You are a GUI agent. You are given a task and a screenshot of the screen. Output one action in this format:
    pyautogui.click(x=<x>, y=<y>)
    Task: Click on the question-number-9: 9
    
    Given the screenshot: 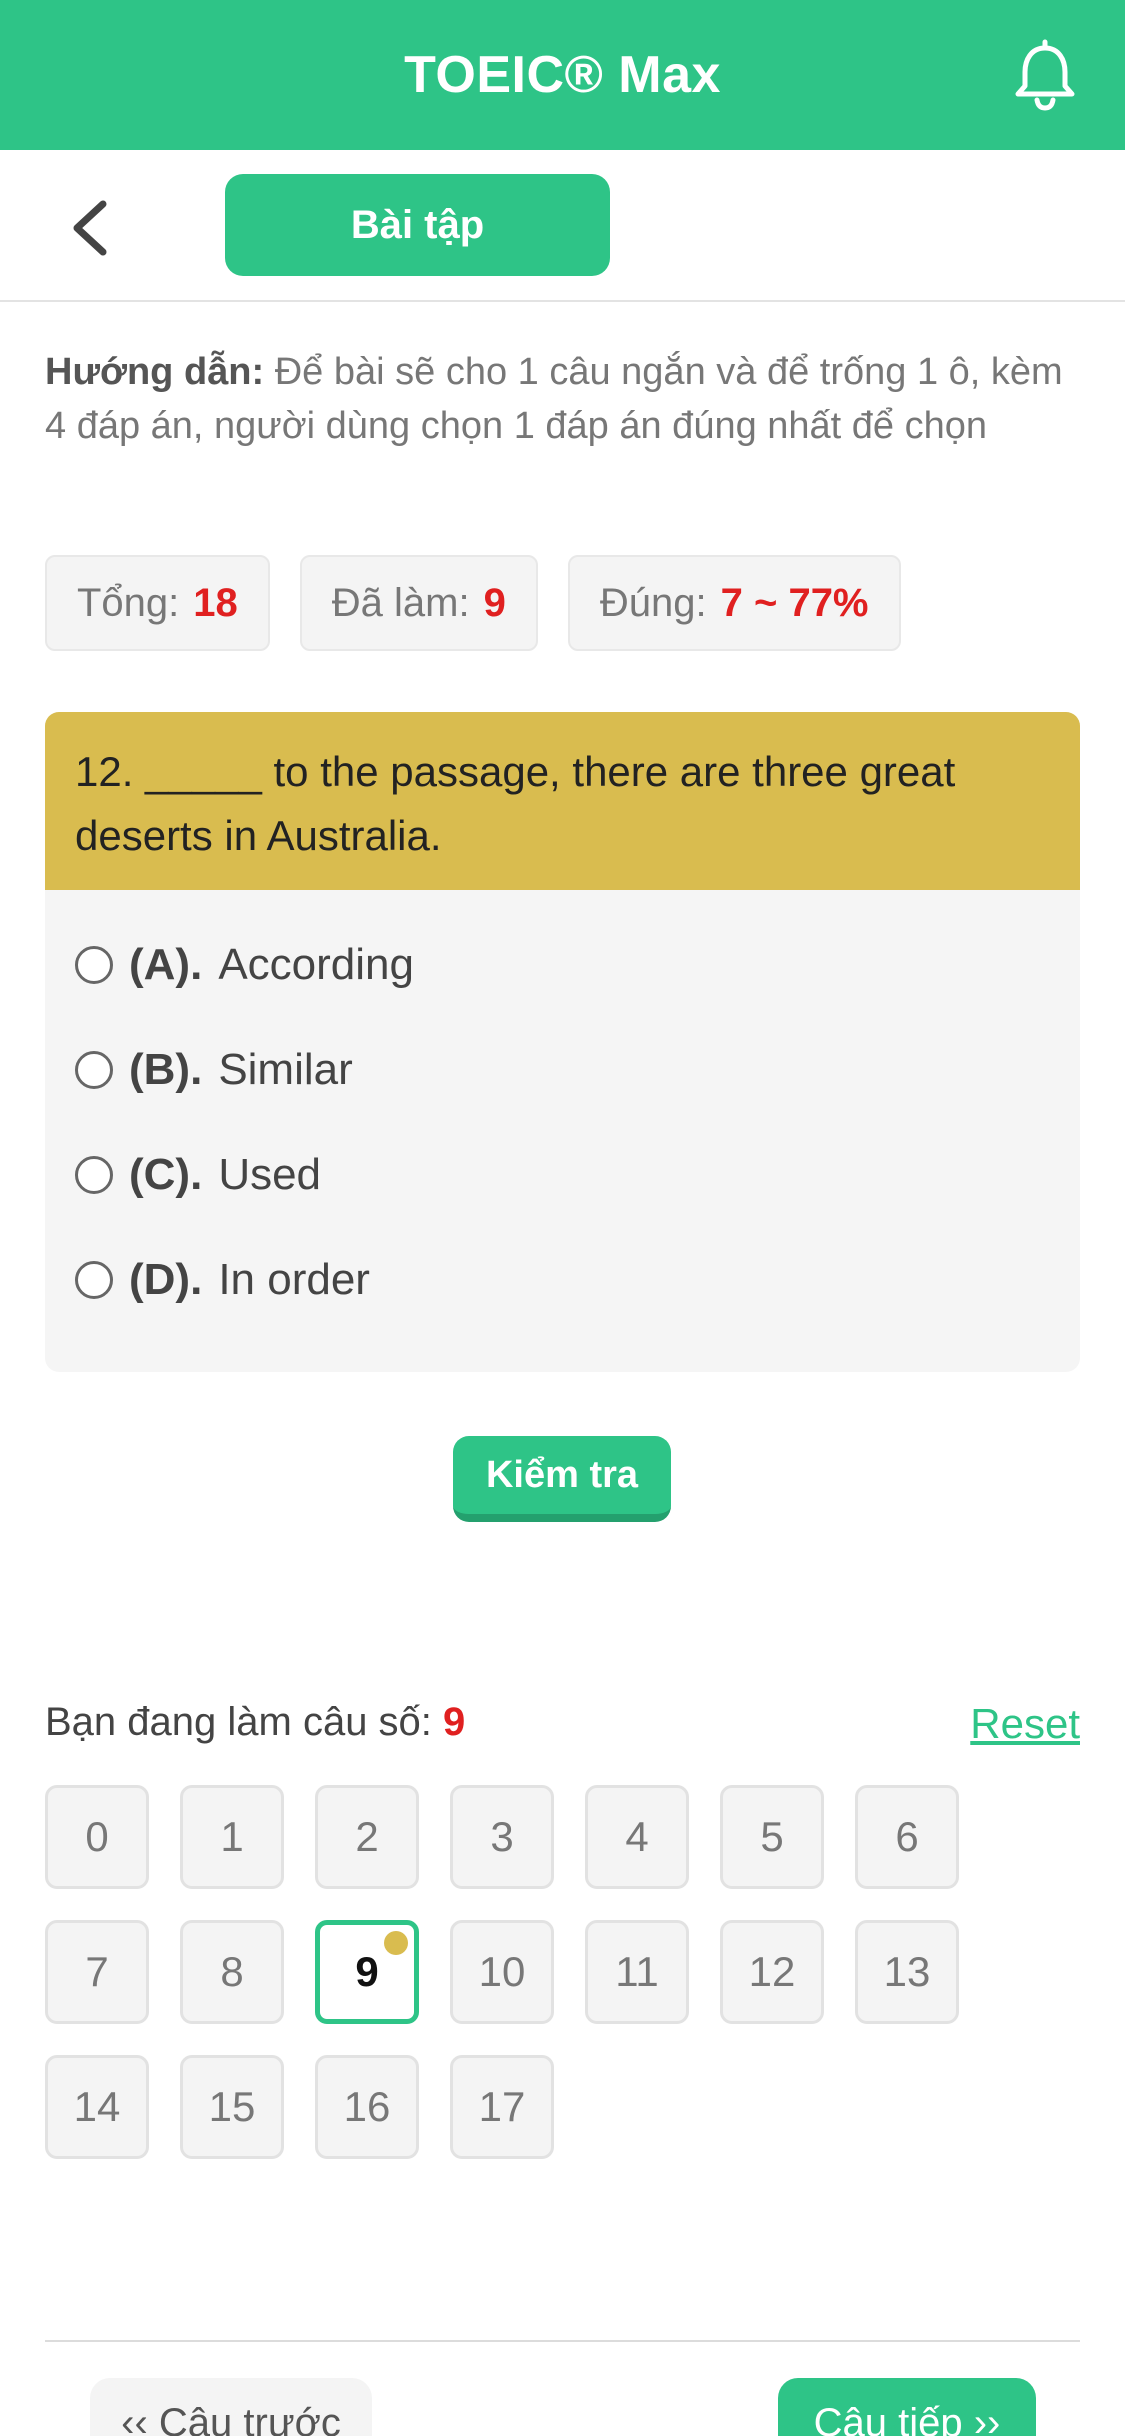 What is the action you would take?
    pyautogui.click(x=367, y=1972)
    